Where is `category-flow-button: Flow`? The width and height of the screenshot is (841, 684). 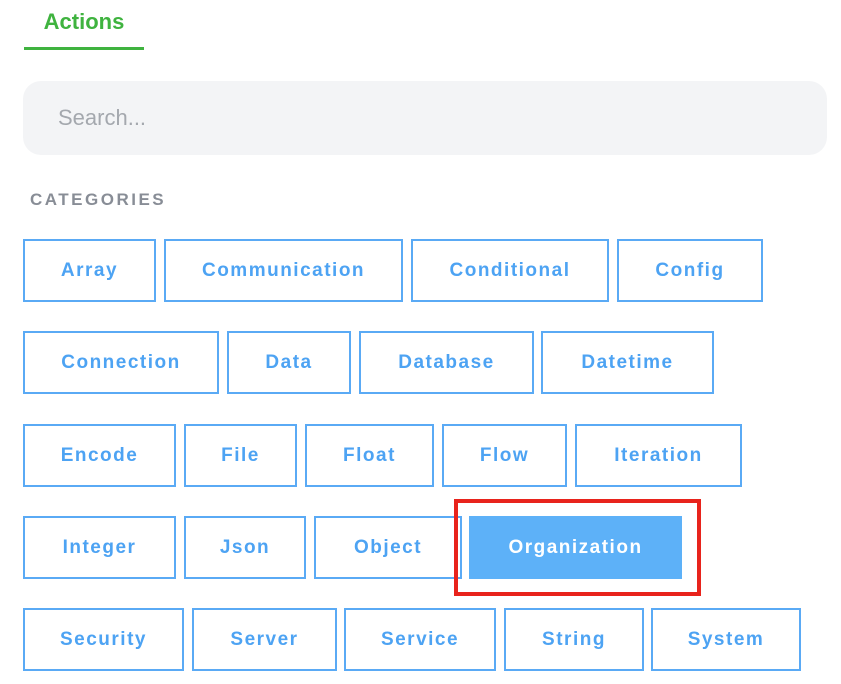
category-flow-button: Flow is located at coordinates (504, 455).